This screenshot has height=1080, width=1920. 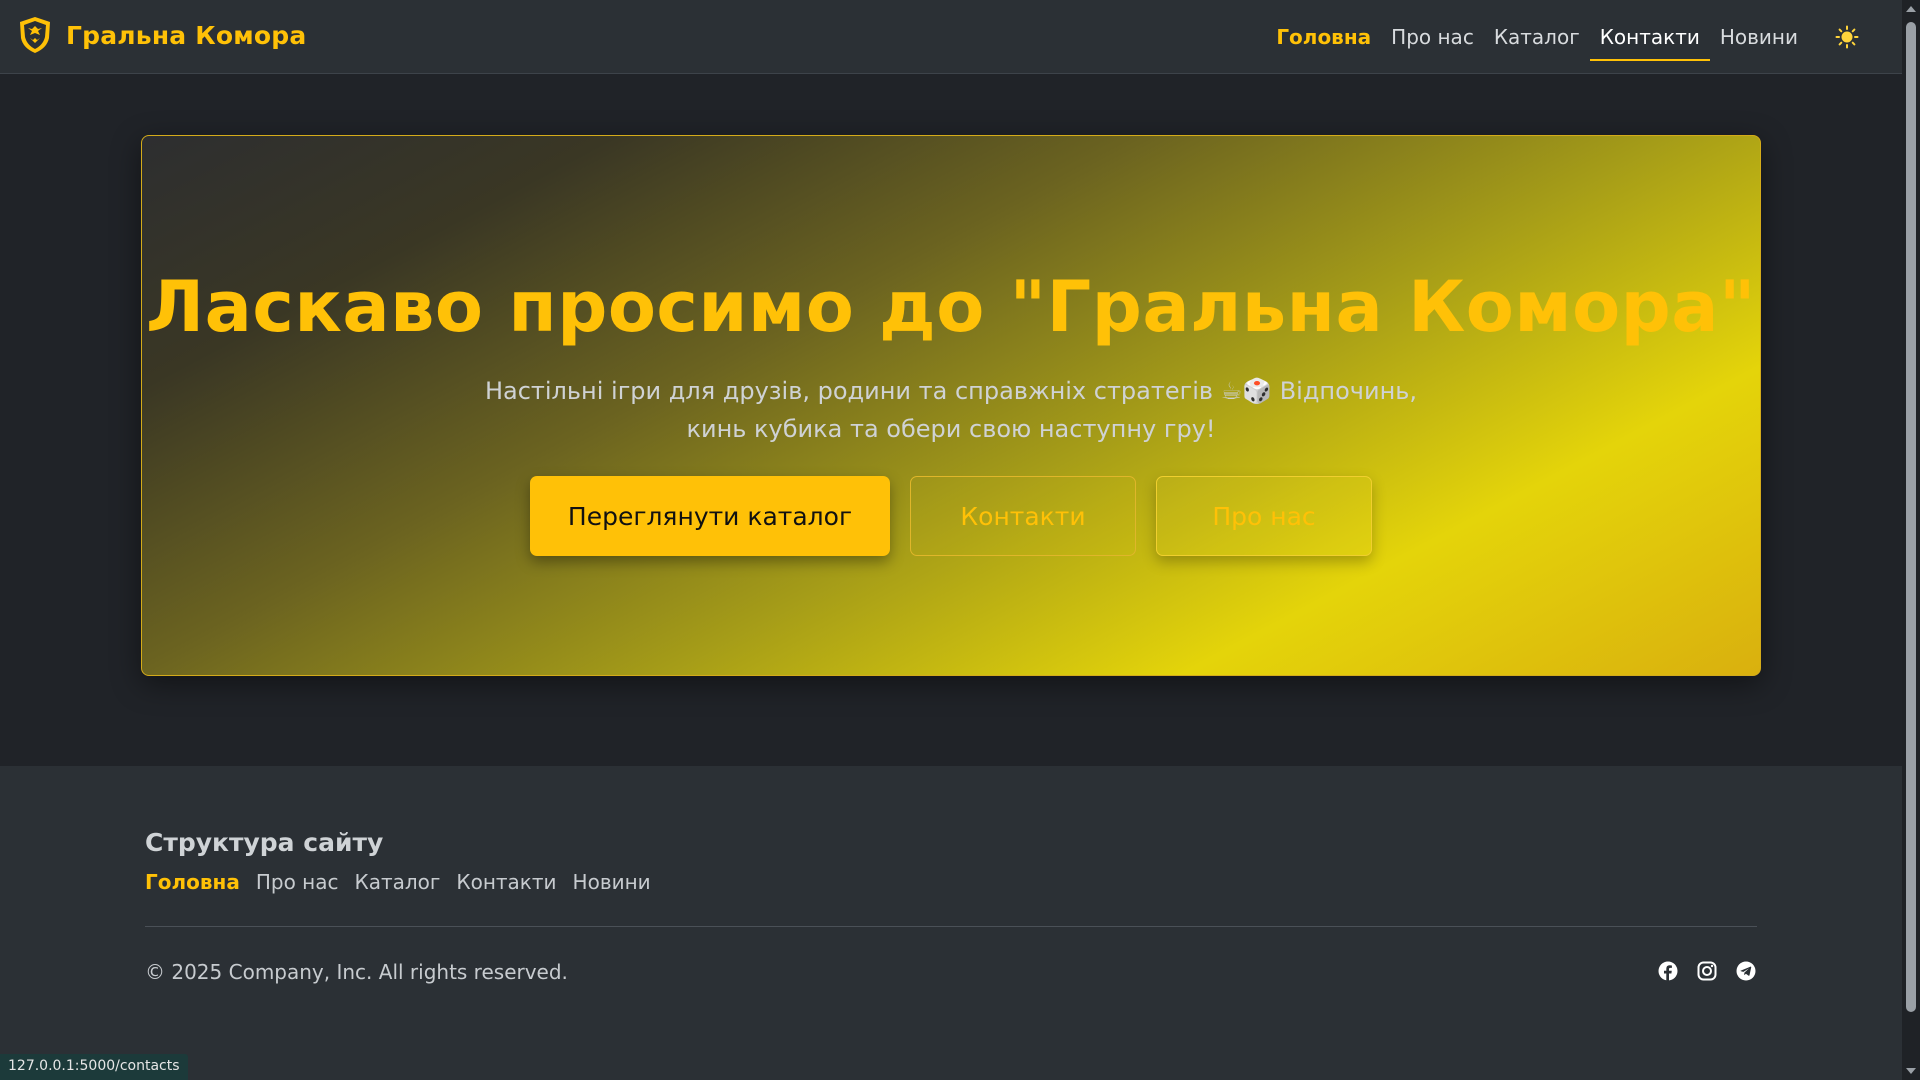 I want to click on facebook-link, so click(x=1668, y=971).